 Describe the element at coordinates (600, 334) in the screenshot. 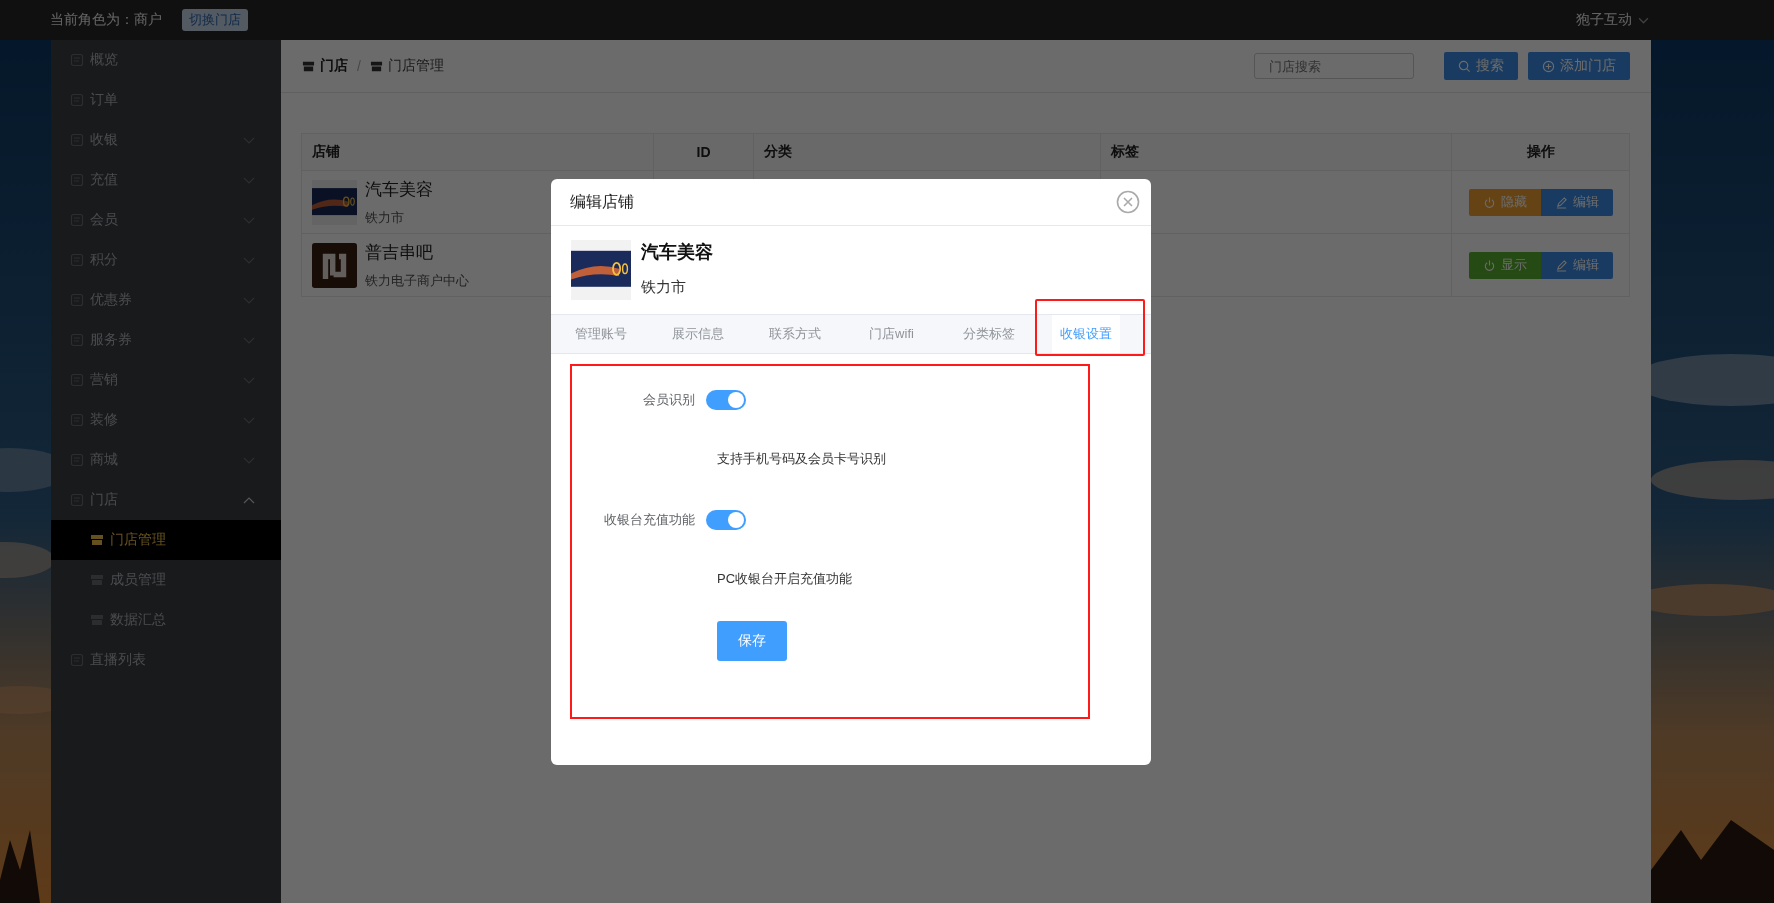

I see `tab: 管理账号` at that location.